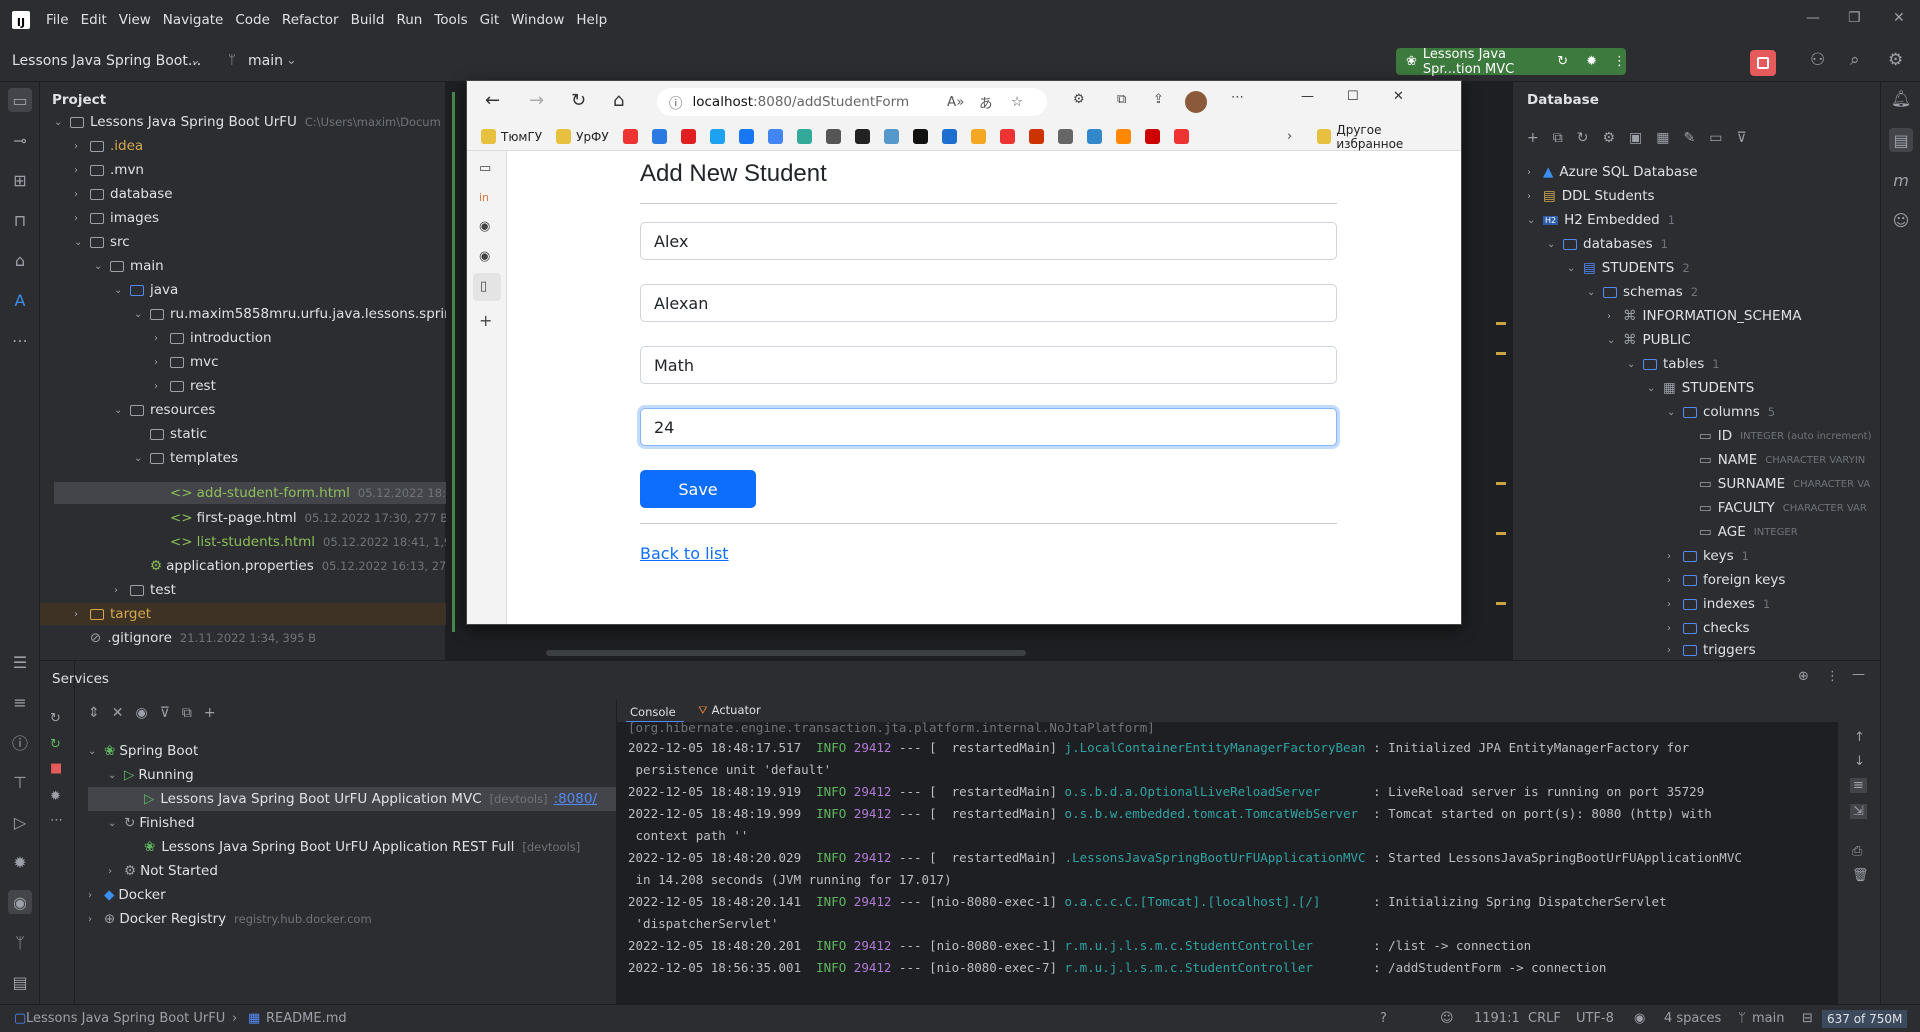 The height and width of the screenshot is (1032, 1920). Describe the element at coordinates (1158, 99) in the screenshot. I see `share-icon: ⇪` at that location.